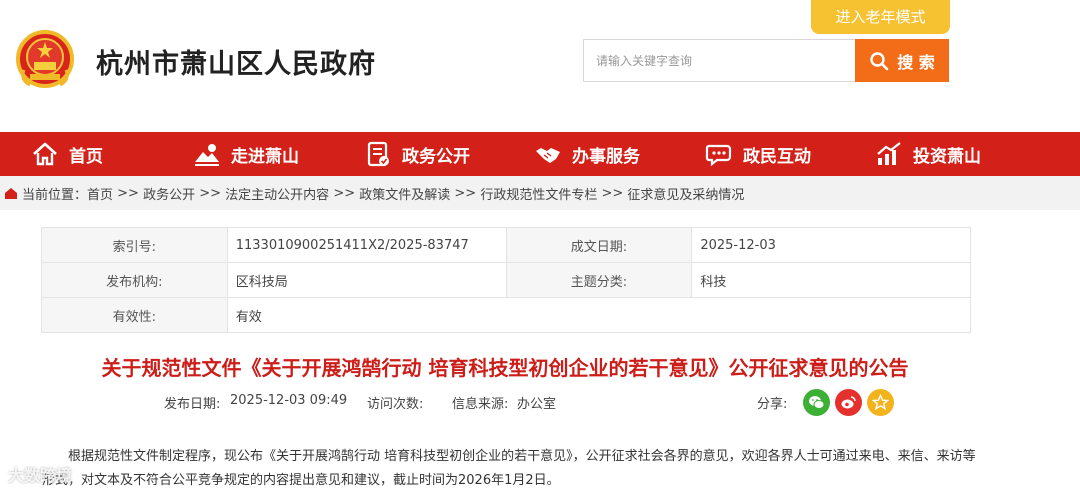  Describe the element at coordinates (599, 315) in the screenshot. I see `validity-value: 有效` at that location.